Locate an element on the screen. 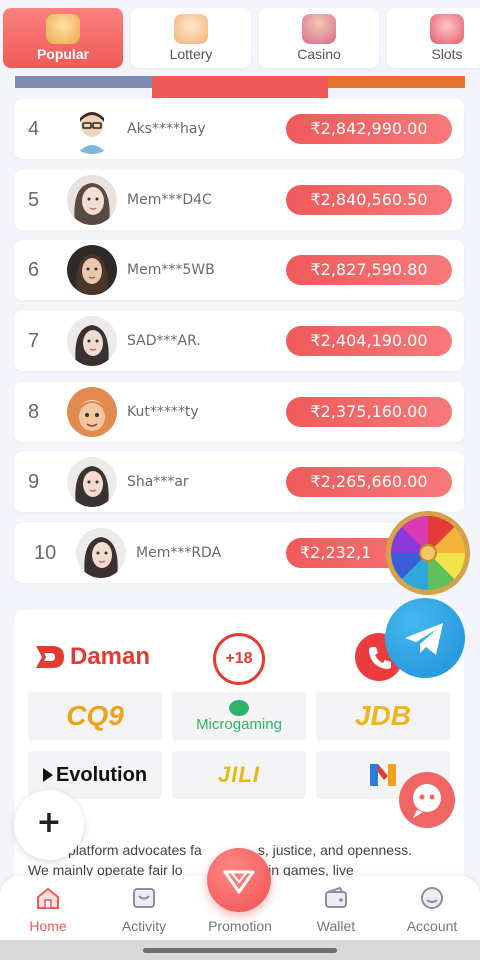 The height and width of the screenshot is (960, 480). tab-casino: Casino is located at coordinates (319, 38).